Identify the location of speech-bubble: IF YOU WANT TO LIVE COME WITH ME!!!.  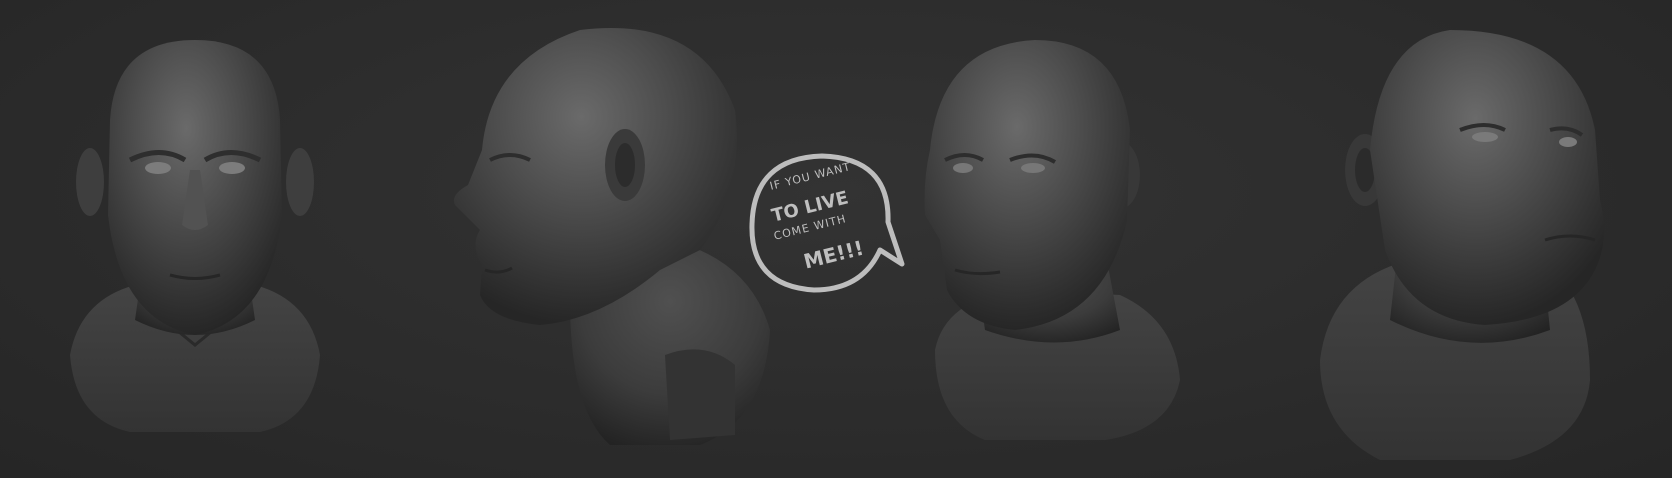
(827, 225).